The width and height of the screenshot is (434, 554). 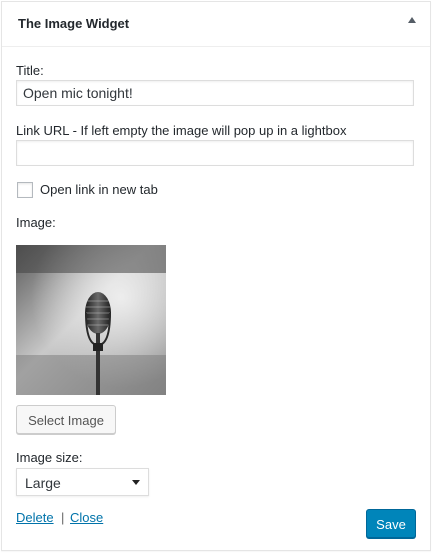 I want to click on widget-title: The Image Widget, so click(x=74, y=23).